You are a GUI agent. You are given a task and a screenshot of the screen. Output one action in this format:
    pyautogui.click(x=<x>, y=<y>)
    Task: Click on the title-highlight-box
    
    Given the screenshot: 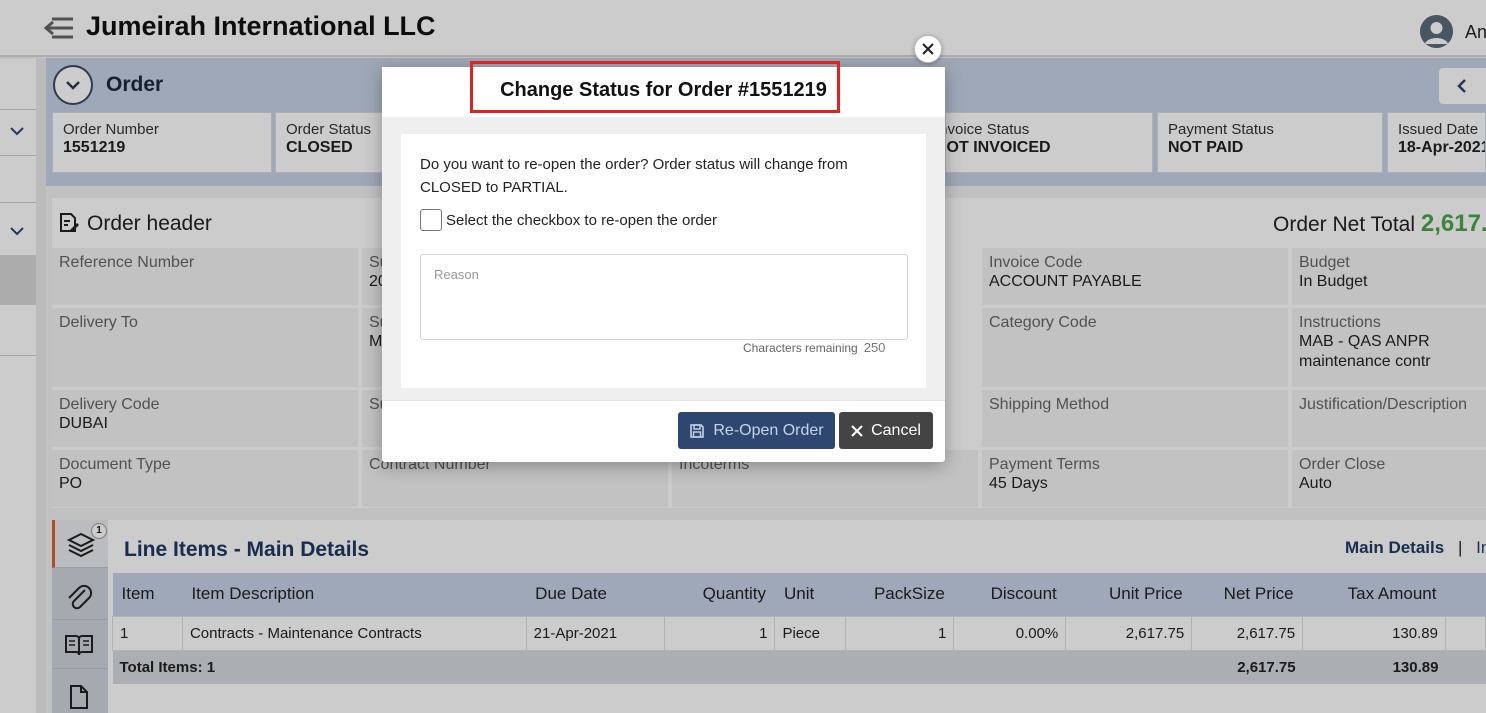 What is the action you would take?
    pyautogui.click(x=655, y=87)
    